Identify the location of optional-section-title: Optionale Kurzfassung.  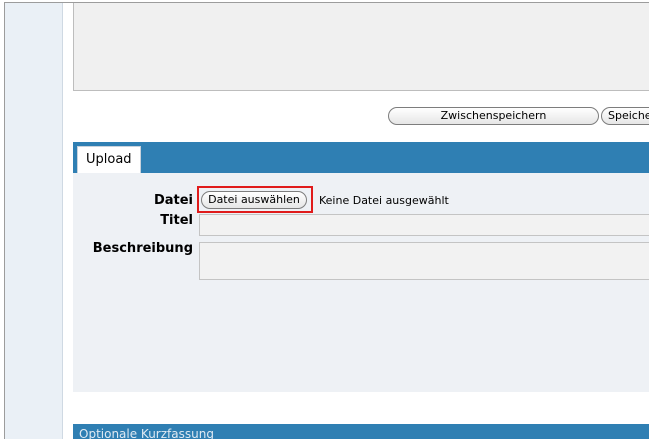
(146, 433).